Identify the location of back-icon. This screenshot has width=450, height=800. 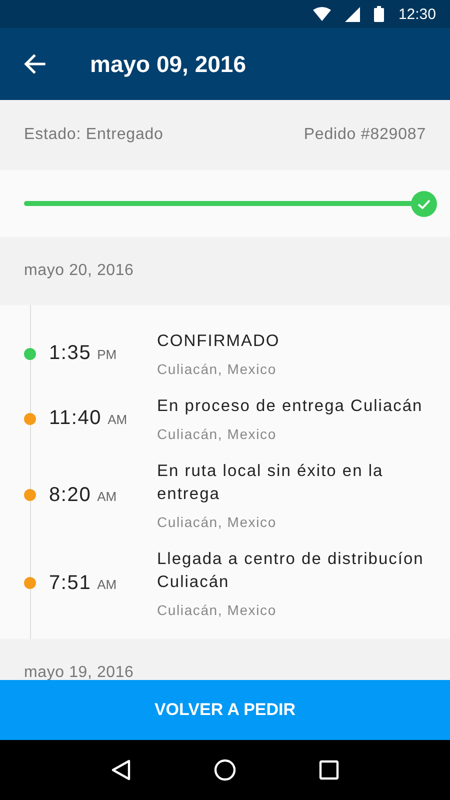
(121, 770).